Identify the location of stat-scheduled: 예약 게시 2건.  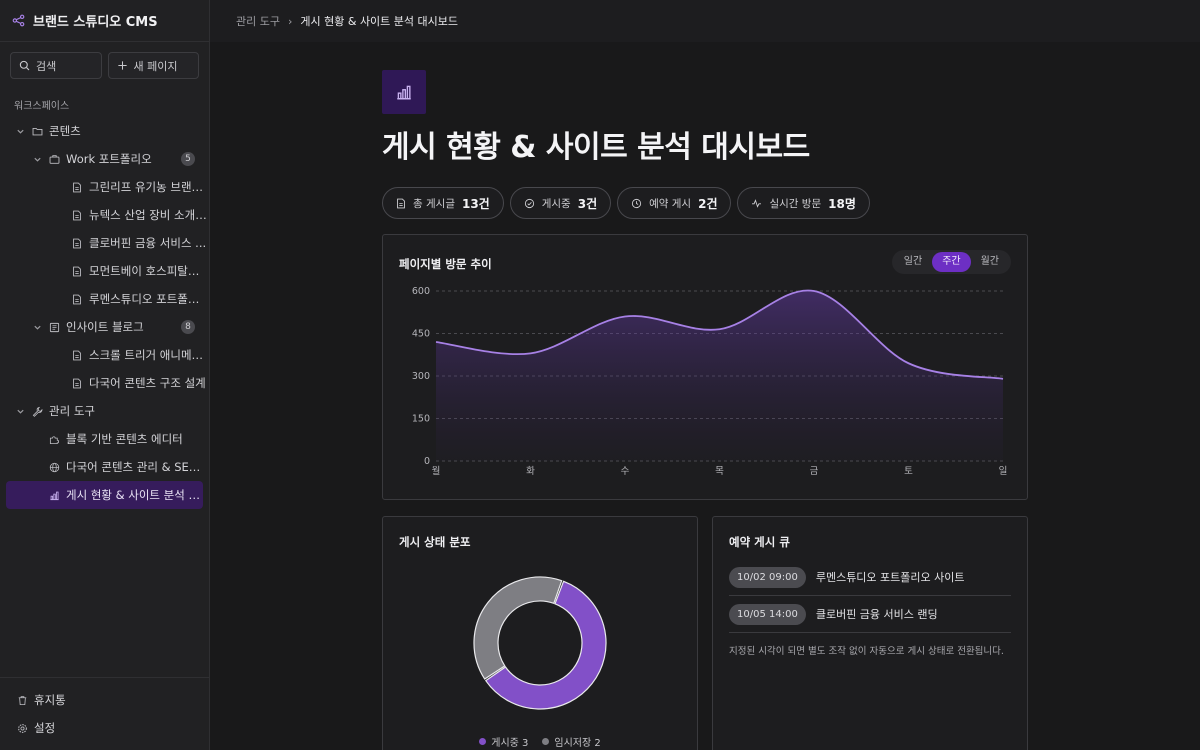
(674, 203).